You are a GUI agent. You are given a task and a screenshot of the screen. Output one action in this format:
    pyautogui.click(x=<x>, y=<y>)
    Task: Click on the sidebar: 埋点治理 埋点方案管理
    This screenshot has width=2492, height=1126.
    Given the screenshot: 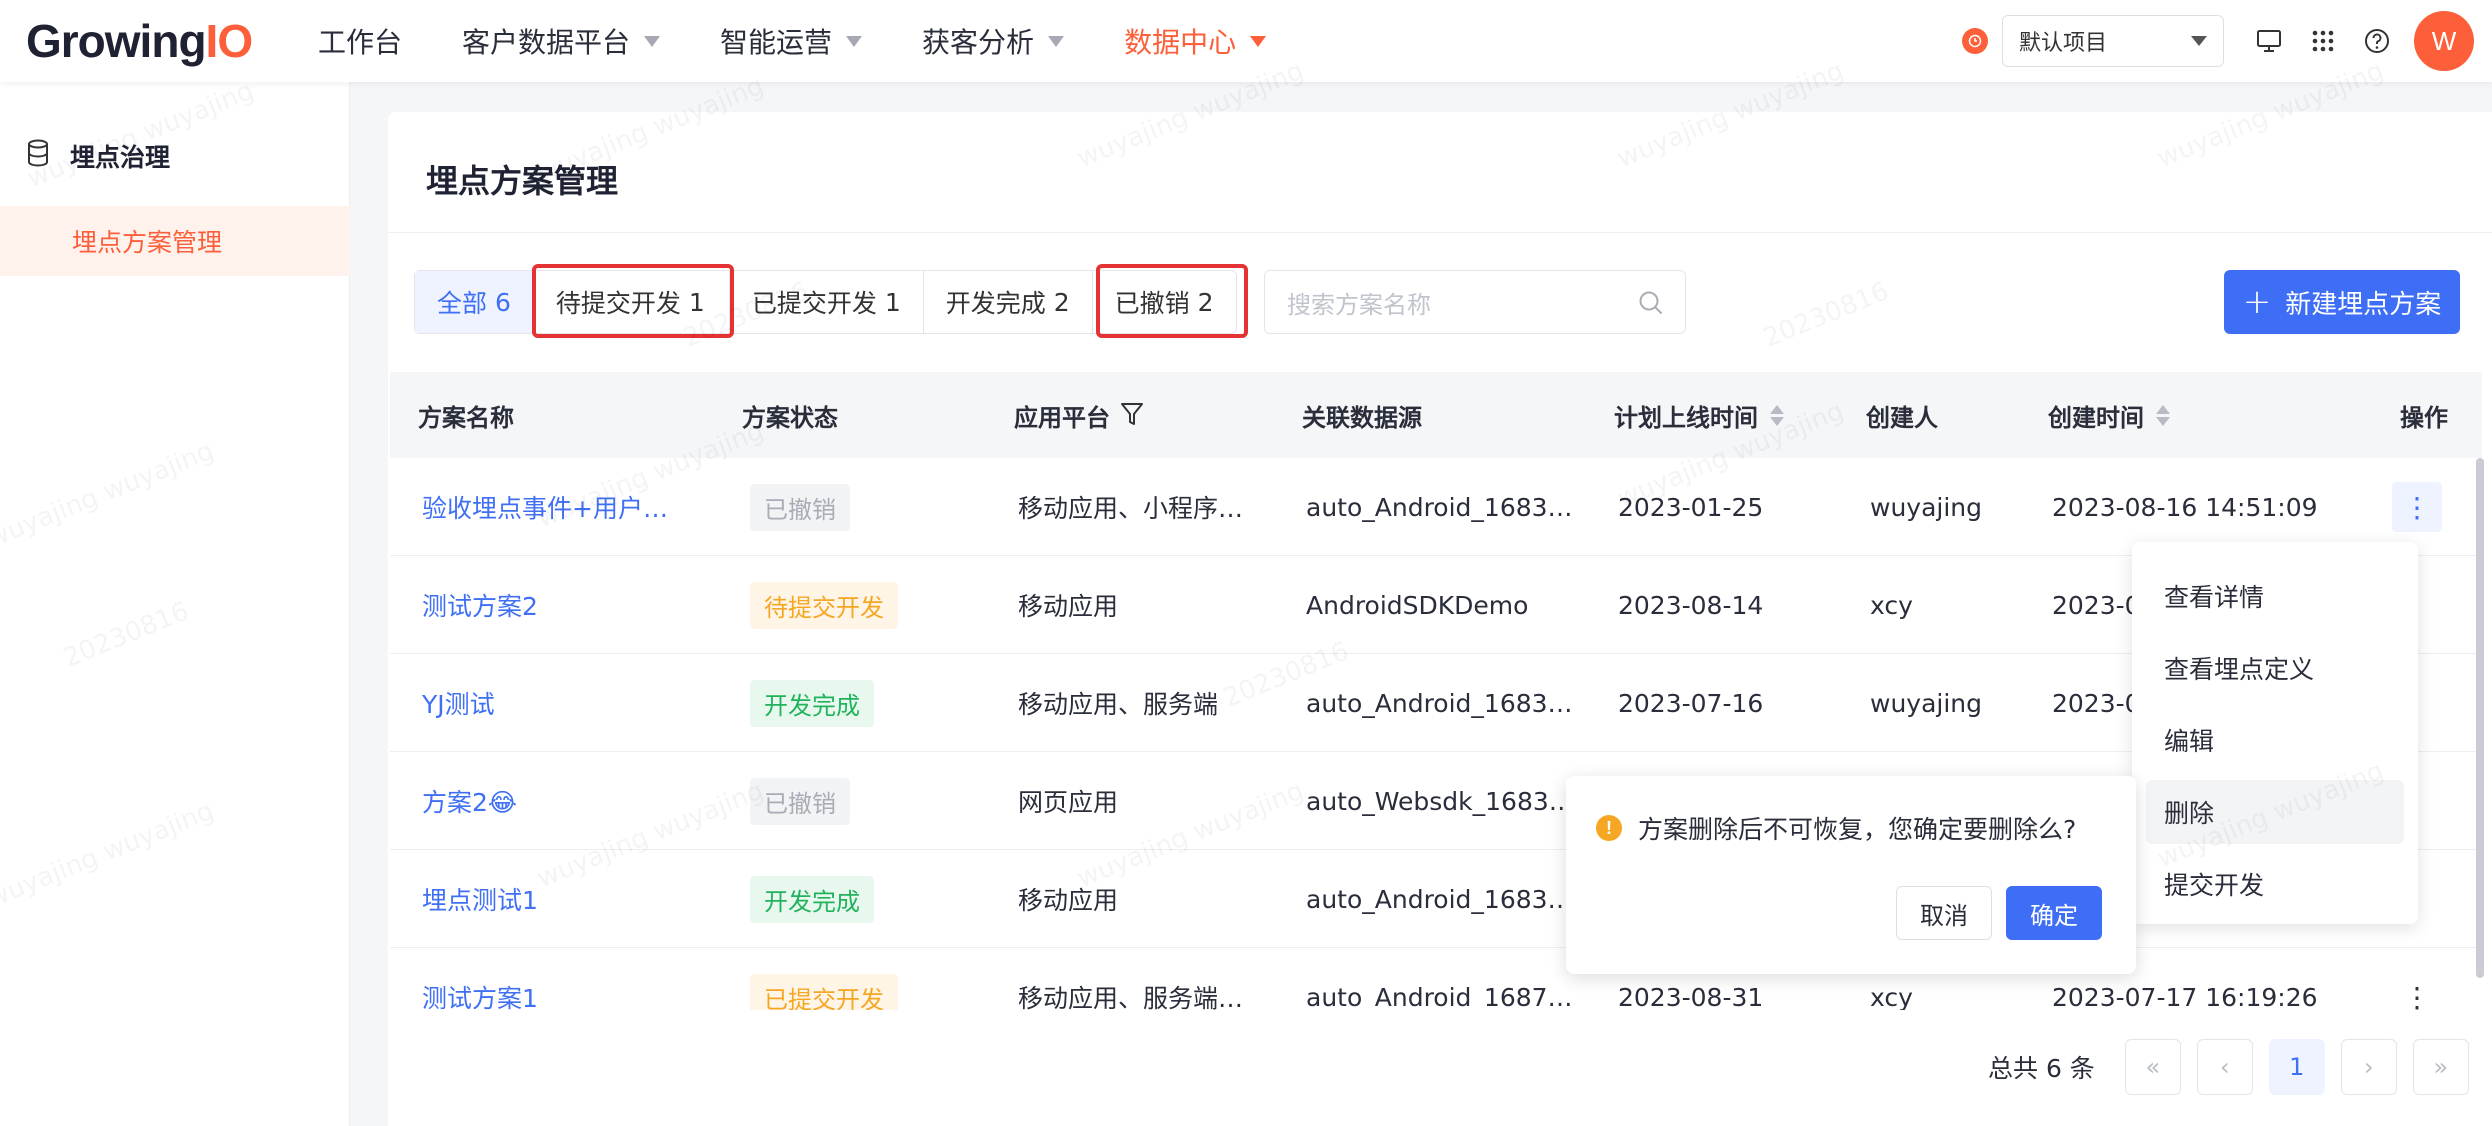 What is the action you would take?
    pyautogui.click(x=175, y=604)
    